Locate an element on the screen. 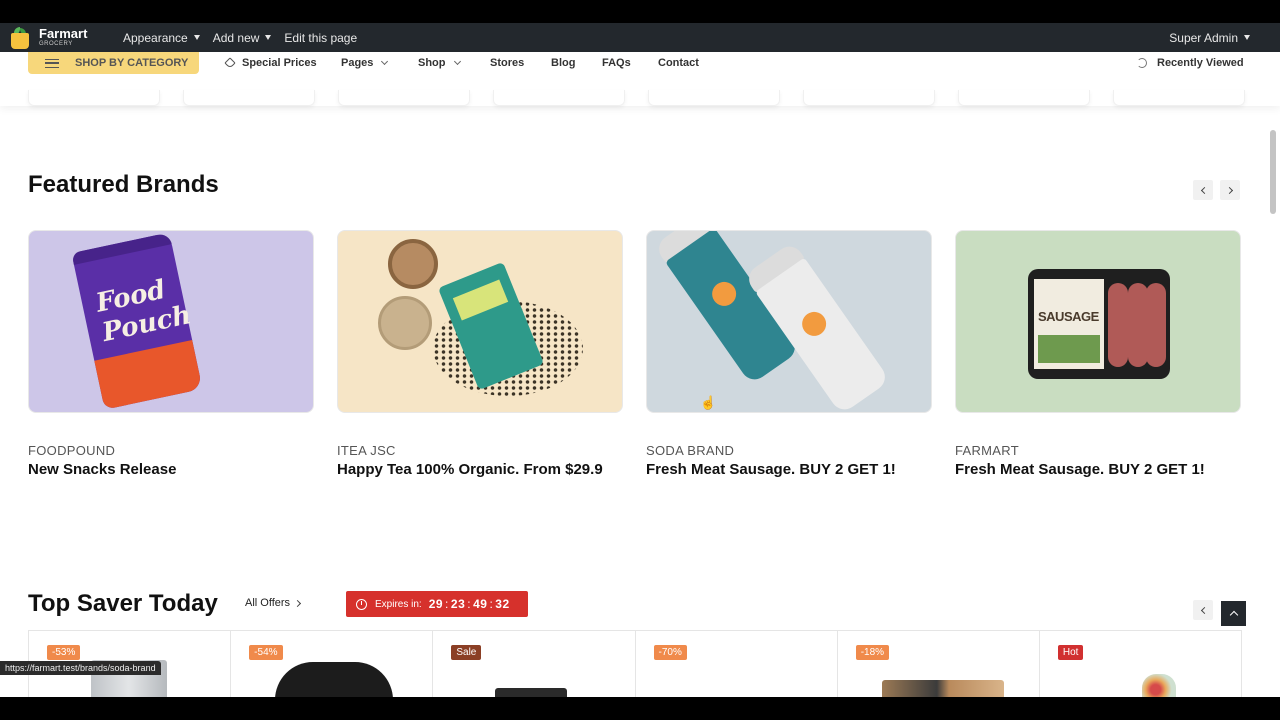 The height and width of the screenshot is (720, 1280). countdown-value: 29:23:49:32 is located at coordinates (469, 604).